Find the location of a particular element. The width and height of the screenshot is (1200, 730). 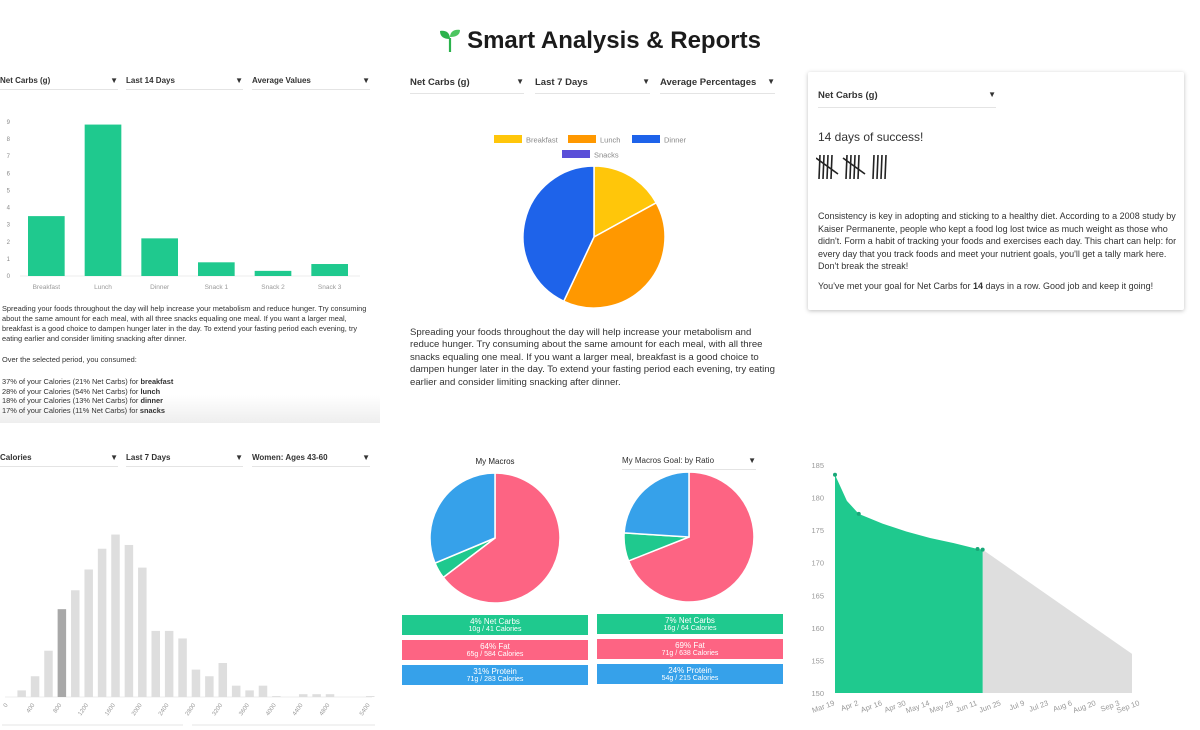

x-tick-label: 4000 is located at coordinates (271, 709).